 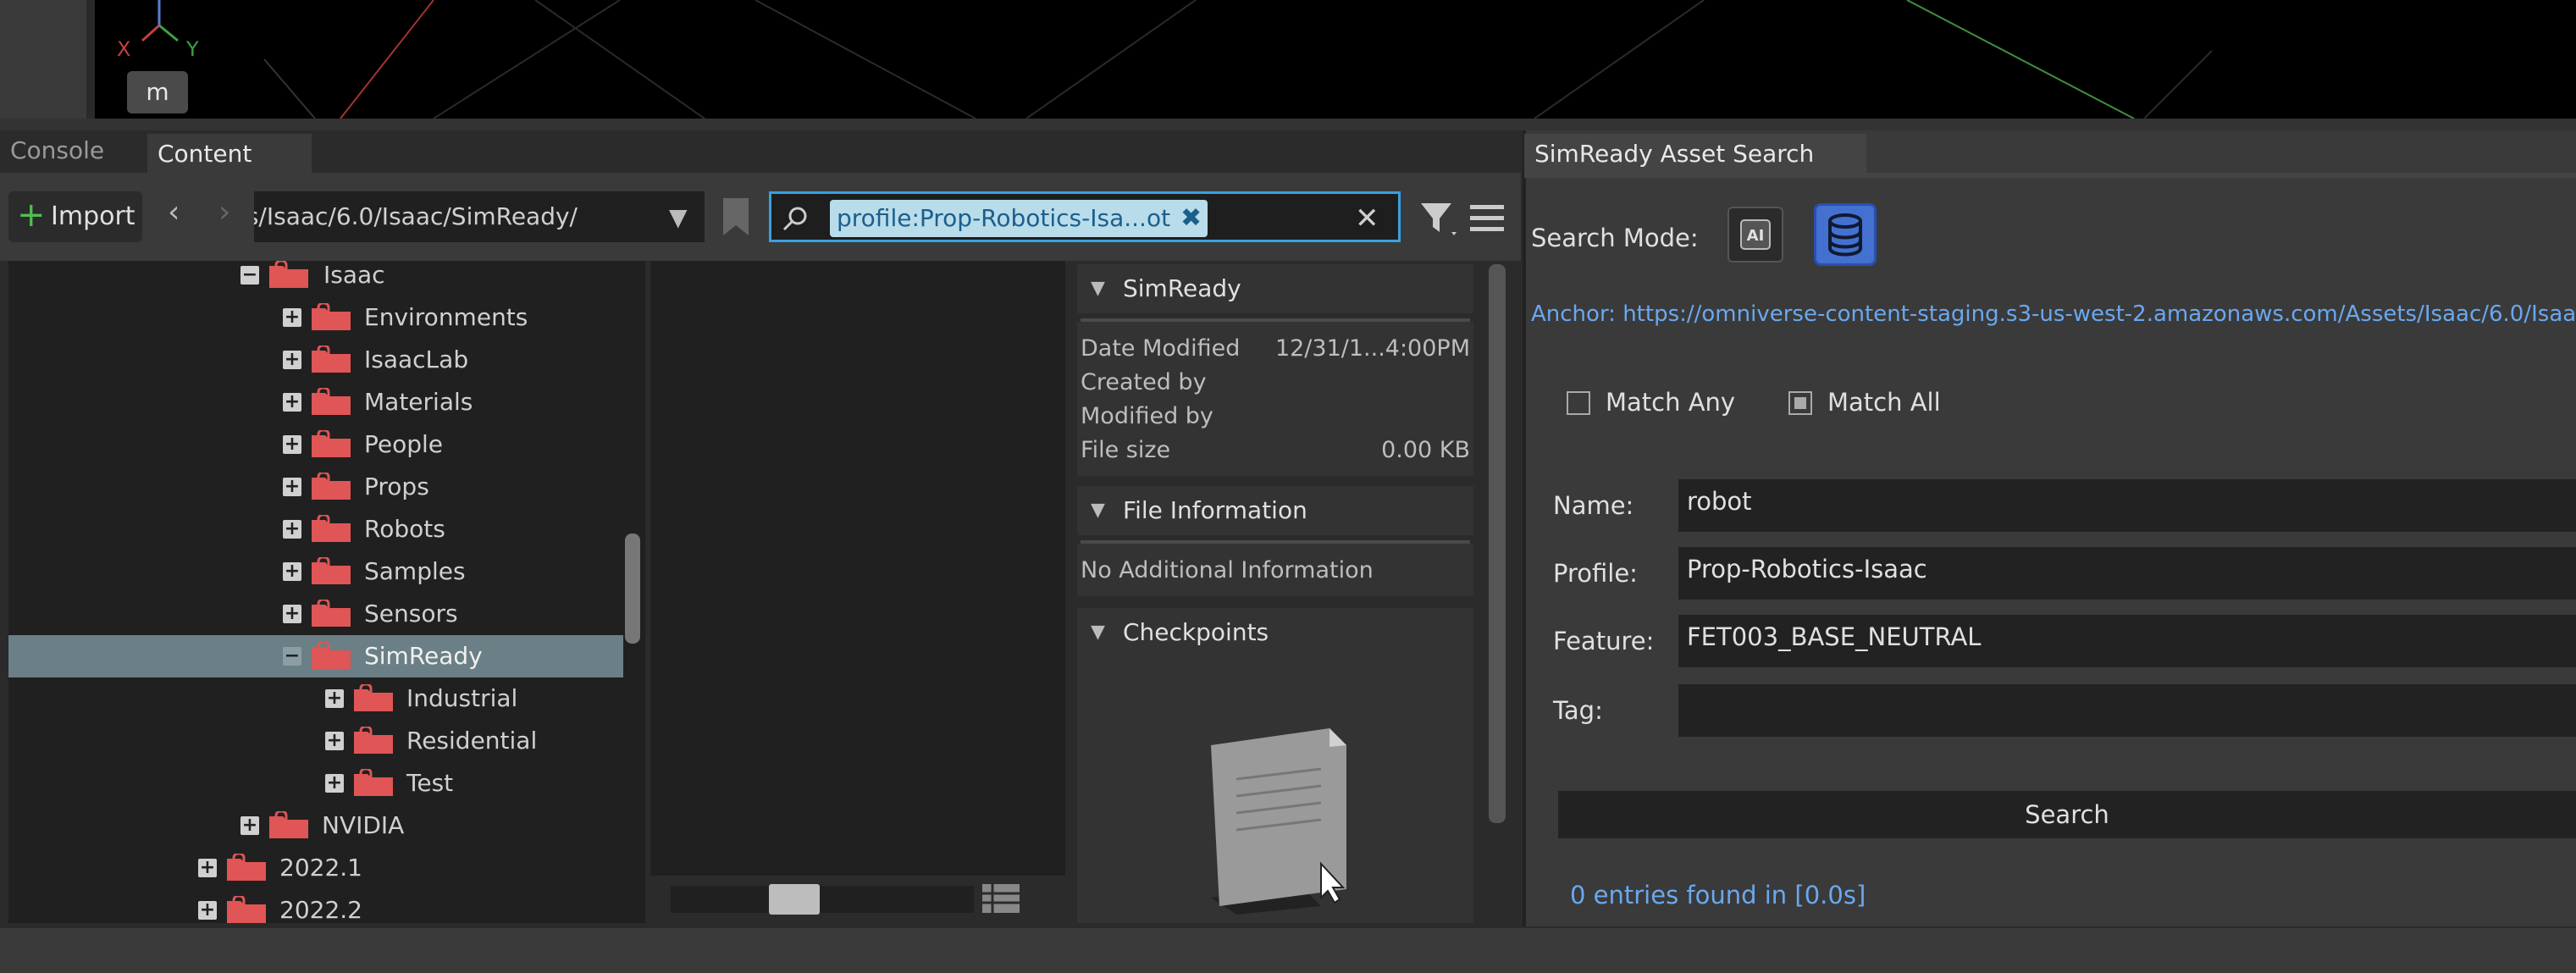 What do you see at coordinates (1884, 402) in the screenshot?
I see `match-all-label: Match All` at bounding box center [1884, 402].